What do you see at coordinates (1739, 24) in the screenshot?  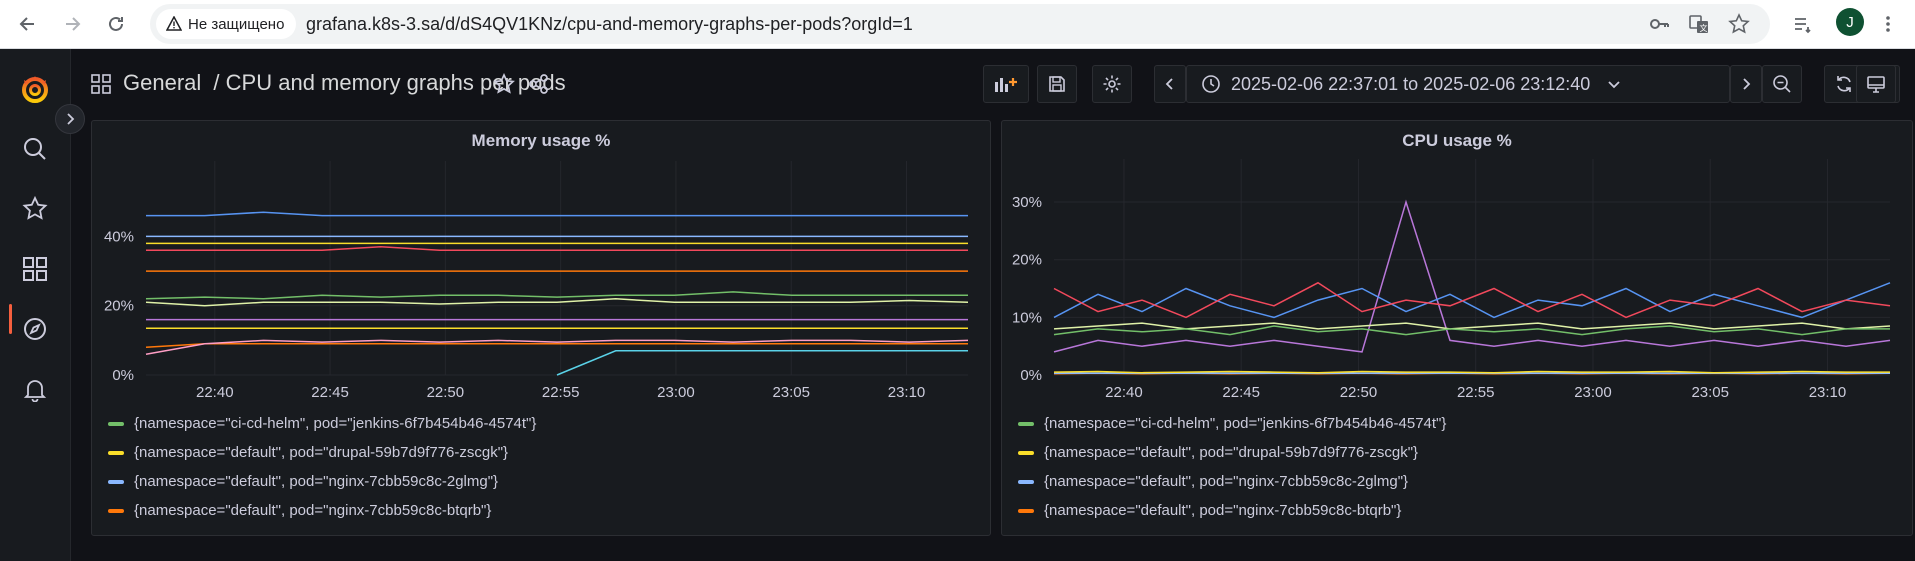 I see `bookmark-star-icon` at bounding box center [1739, 24].